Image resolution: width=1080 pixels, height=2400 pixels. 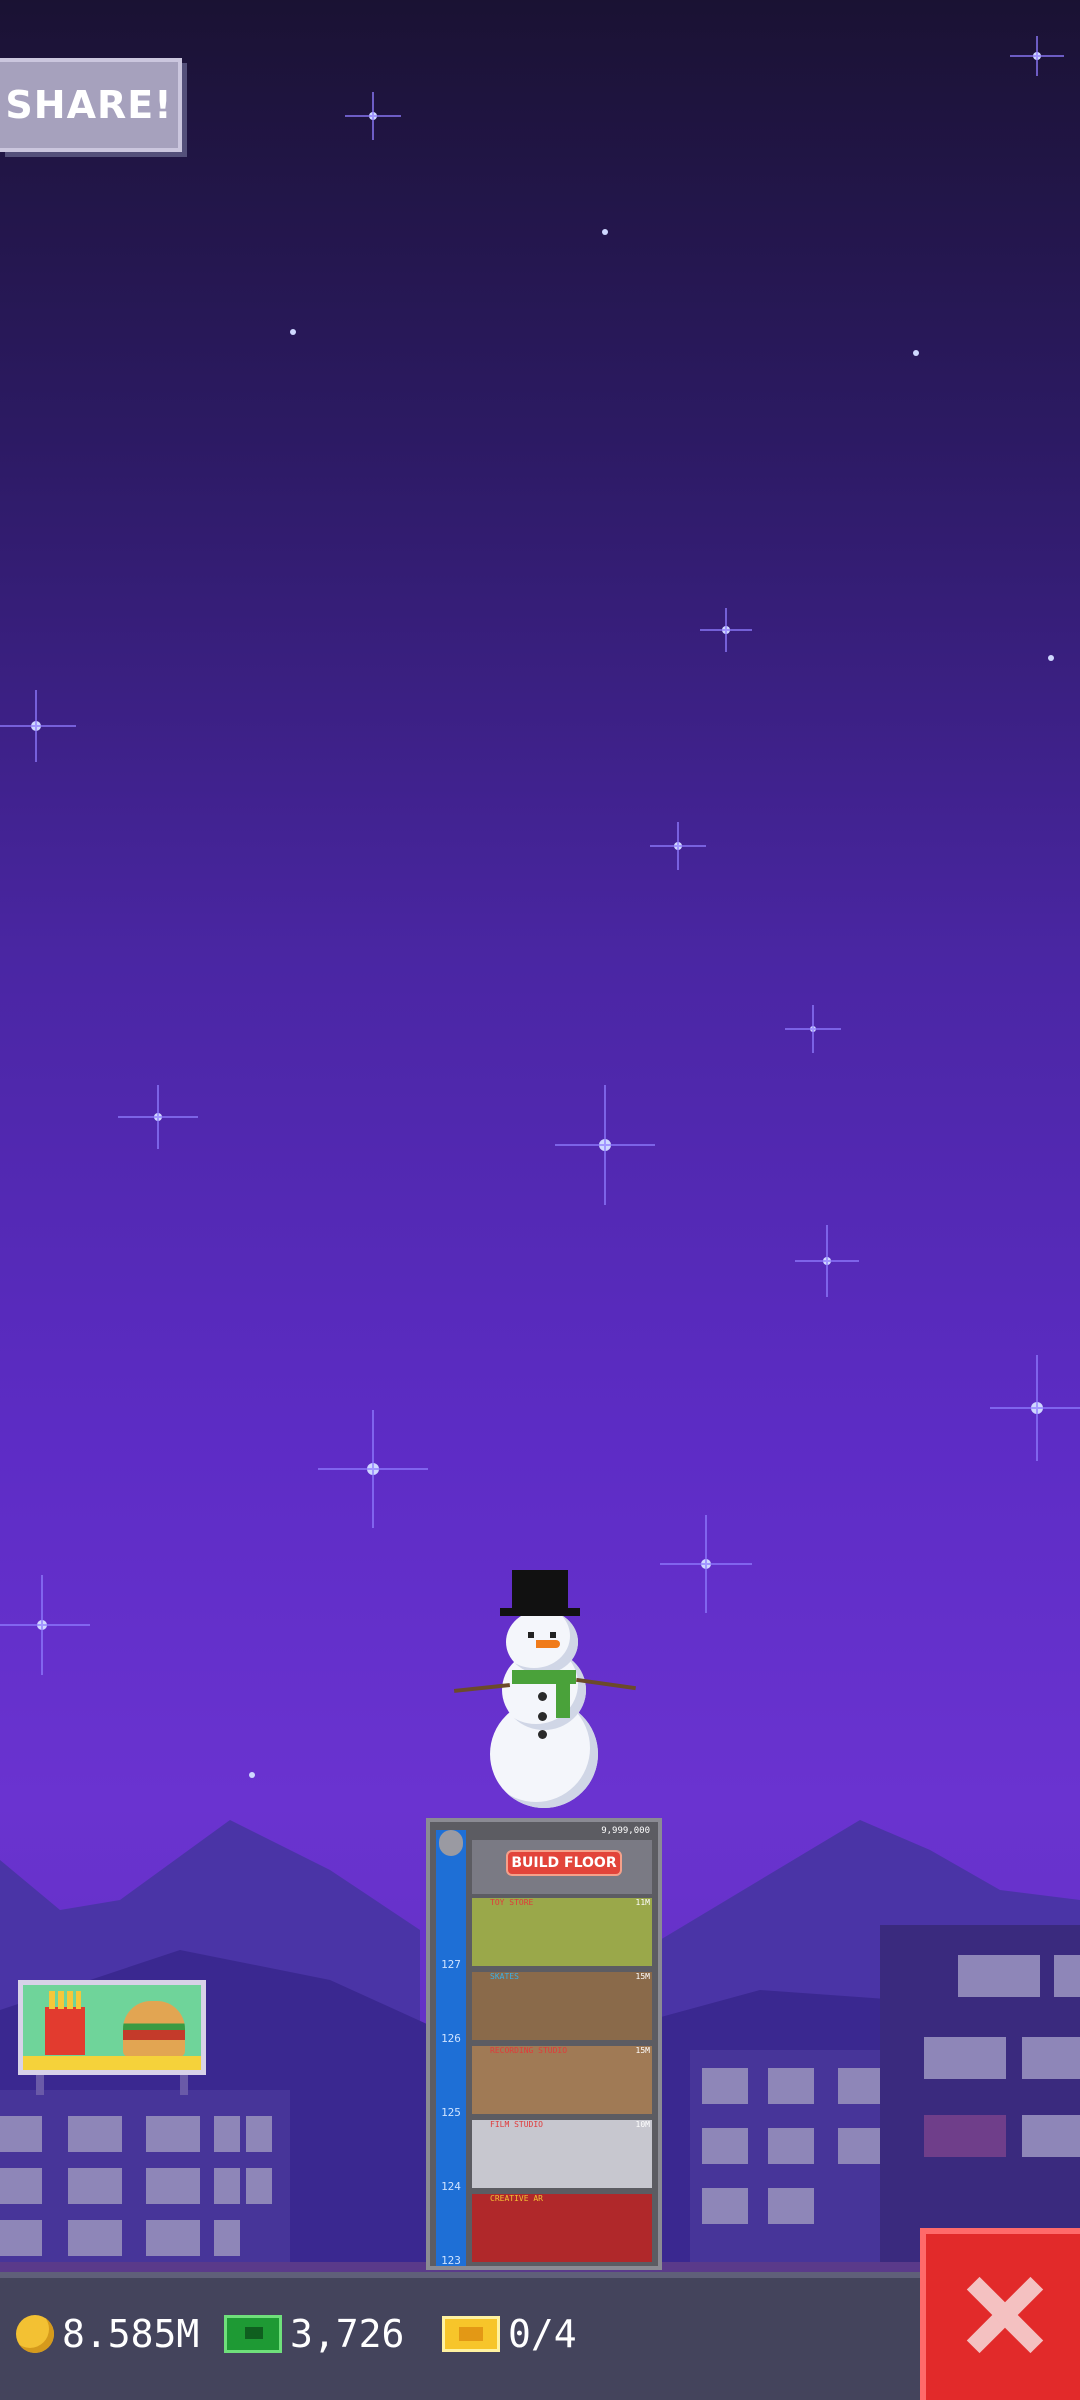 What do you see at coordinates (65, 2023) in the screenshot?
I see `fries-icon` at bounding box center [65, 2023].